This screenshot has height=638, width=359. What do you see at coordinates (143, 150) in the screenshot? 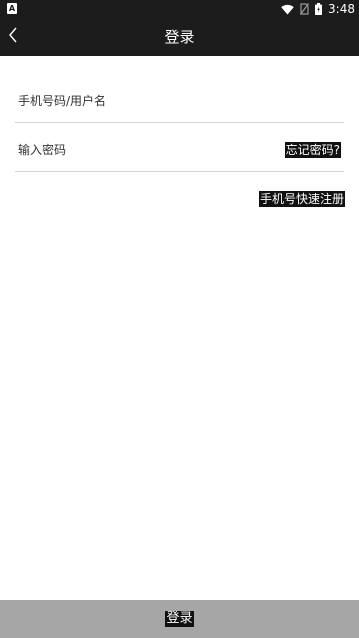
I see `password-input` at bounding box center [143, 150].